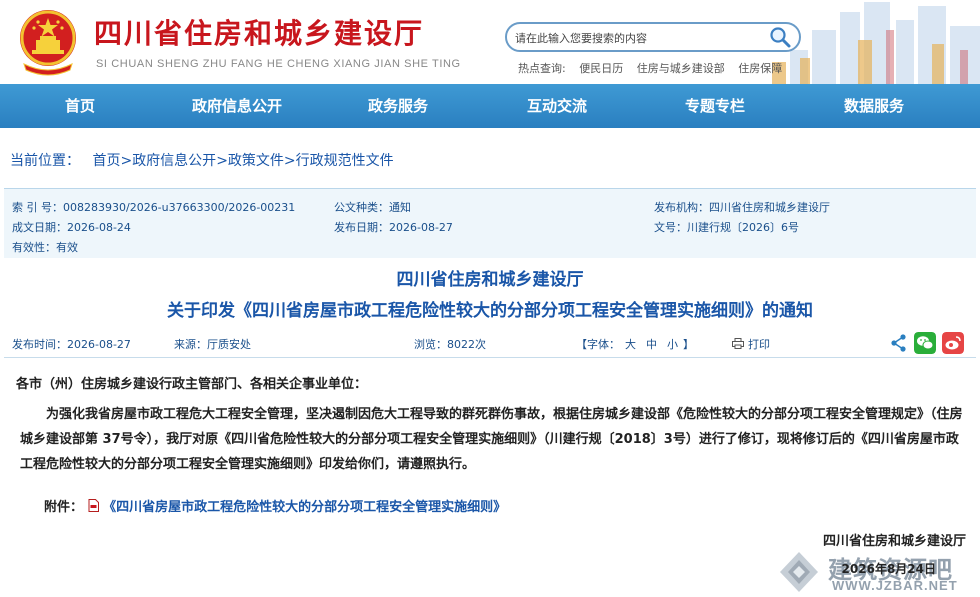 The image size is (980, 597). Describe the element at coordinates (212, 344) in the screenshot. I see `source: 来源：厅质安处` at that location.